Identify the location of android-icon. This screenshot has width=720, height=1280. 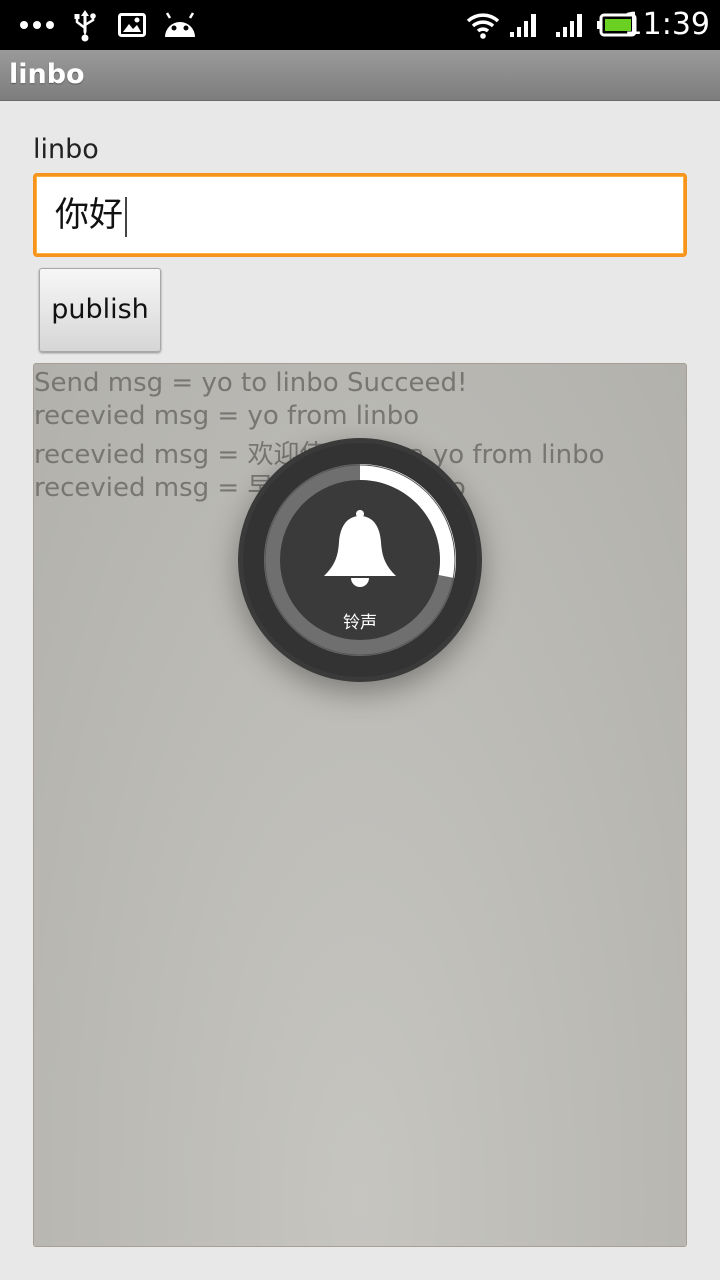
(180, 25).